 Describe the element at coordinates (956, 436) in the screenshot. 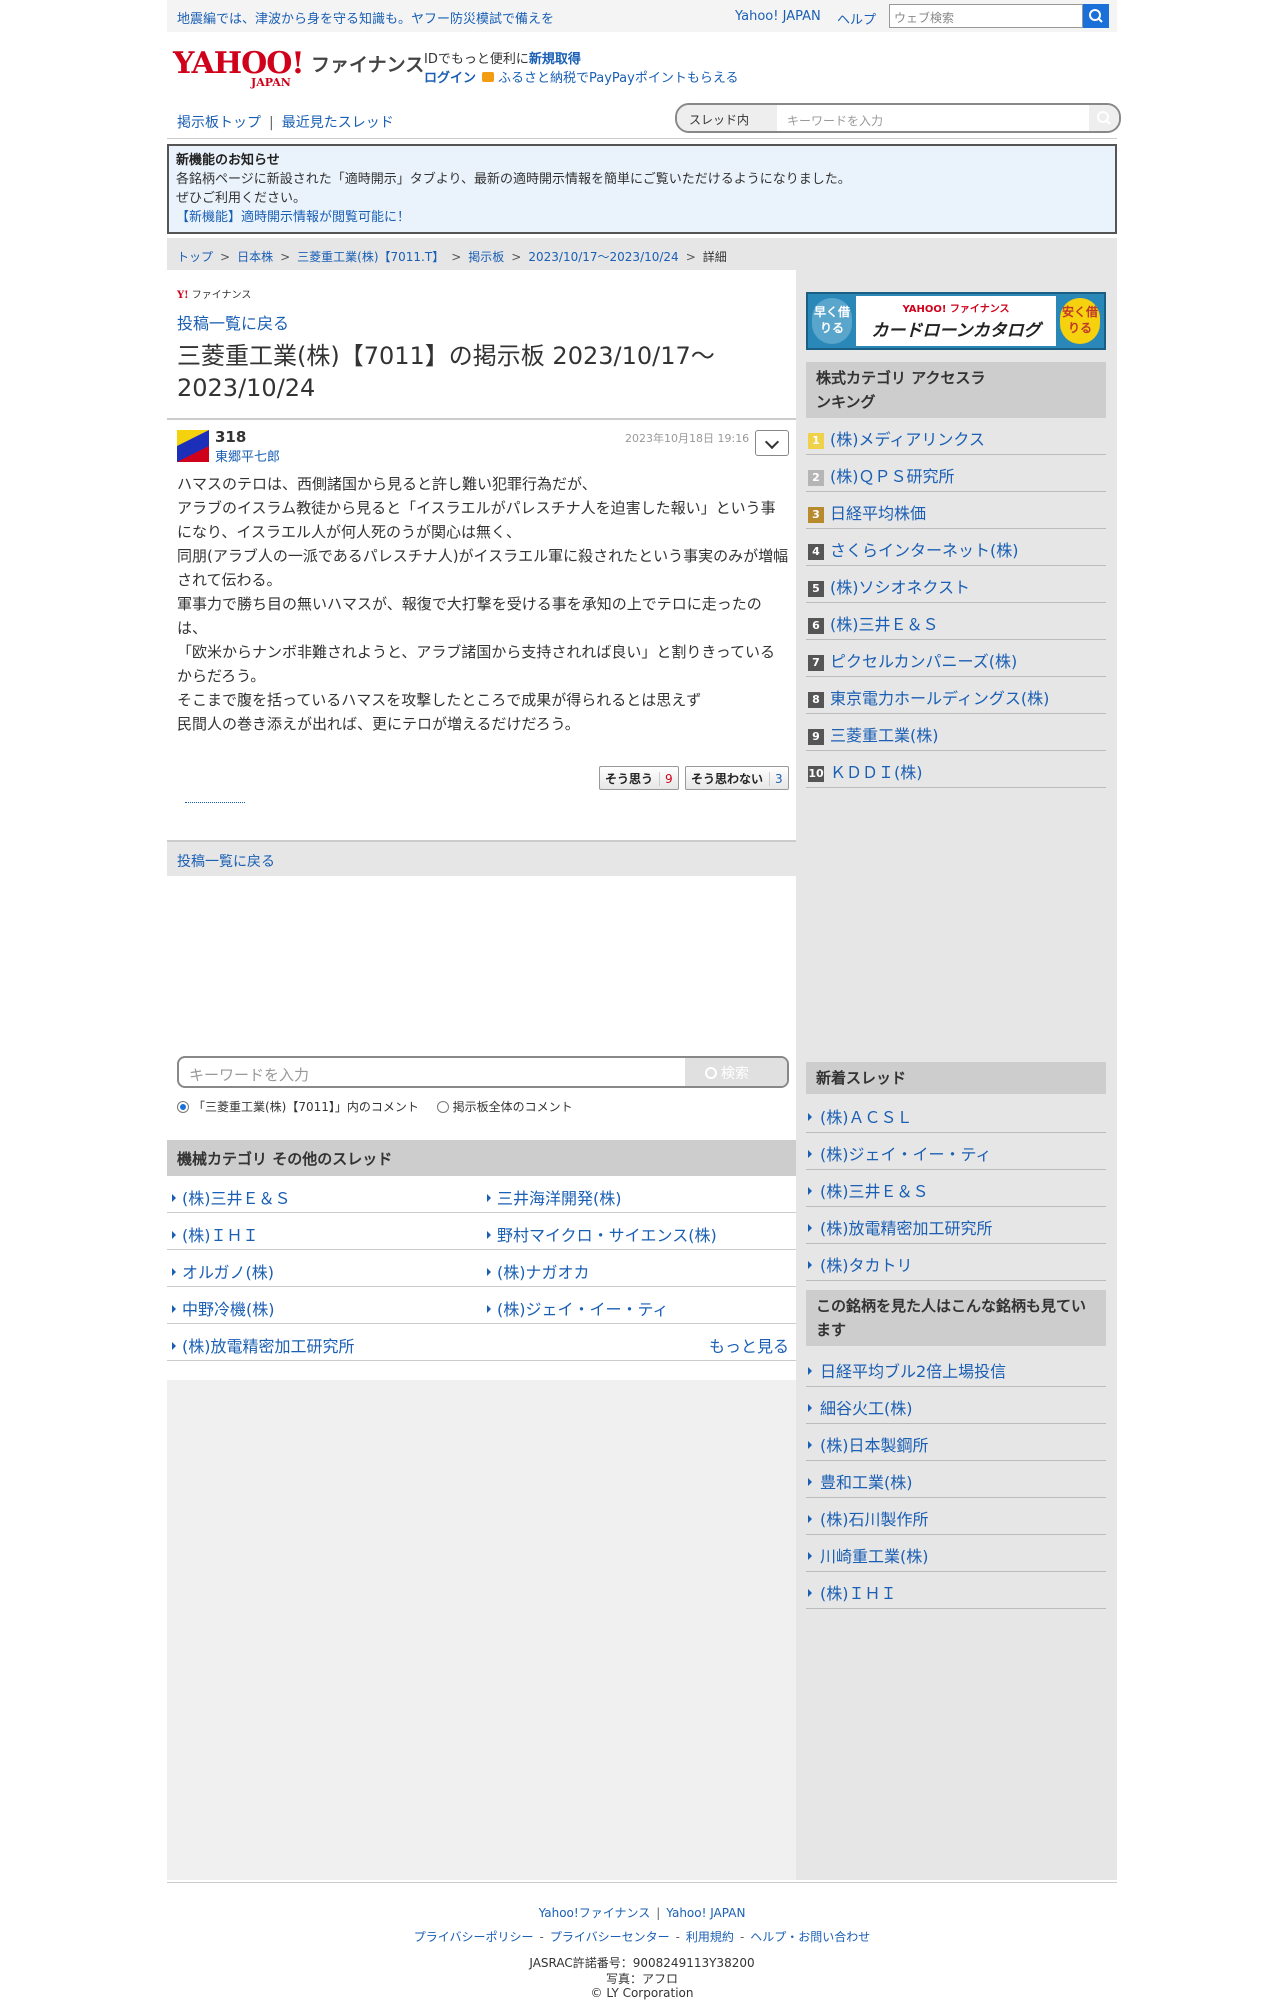

I see `ranking-item: 1 (株)メディアリンクス` at that location.